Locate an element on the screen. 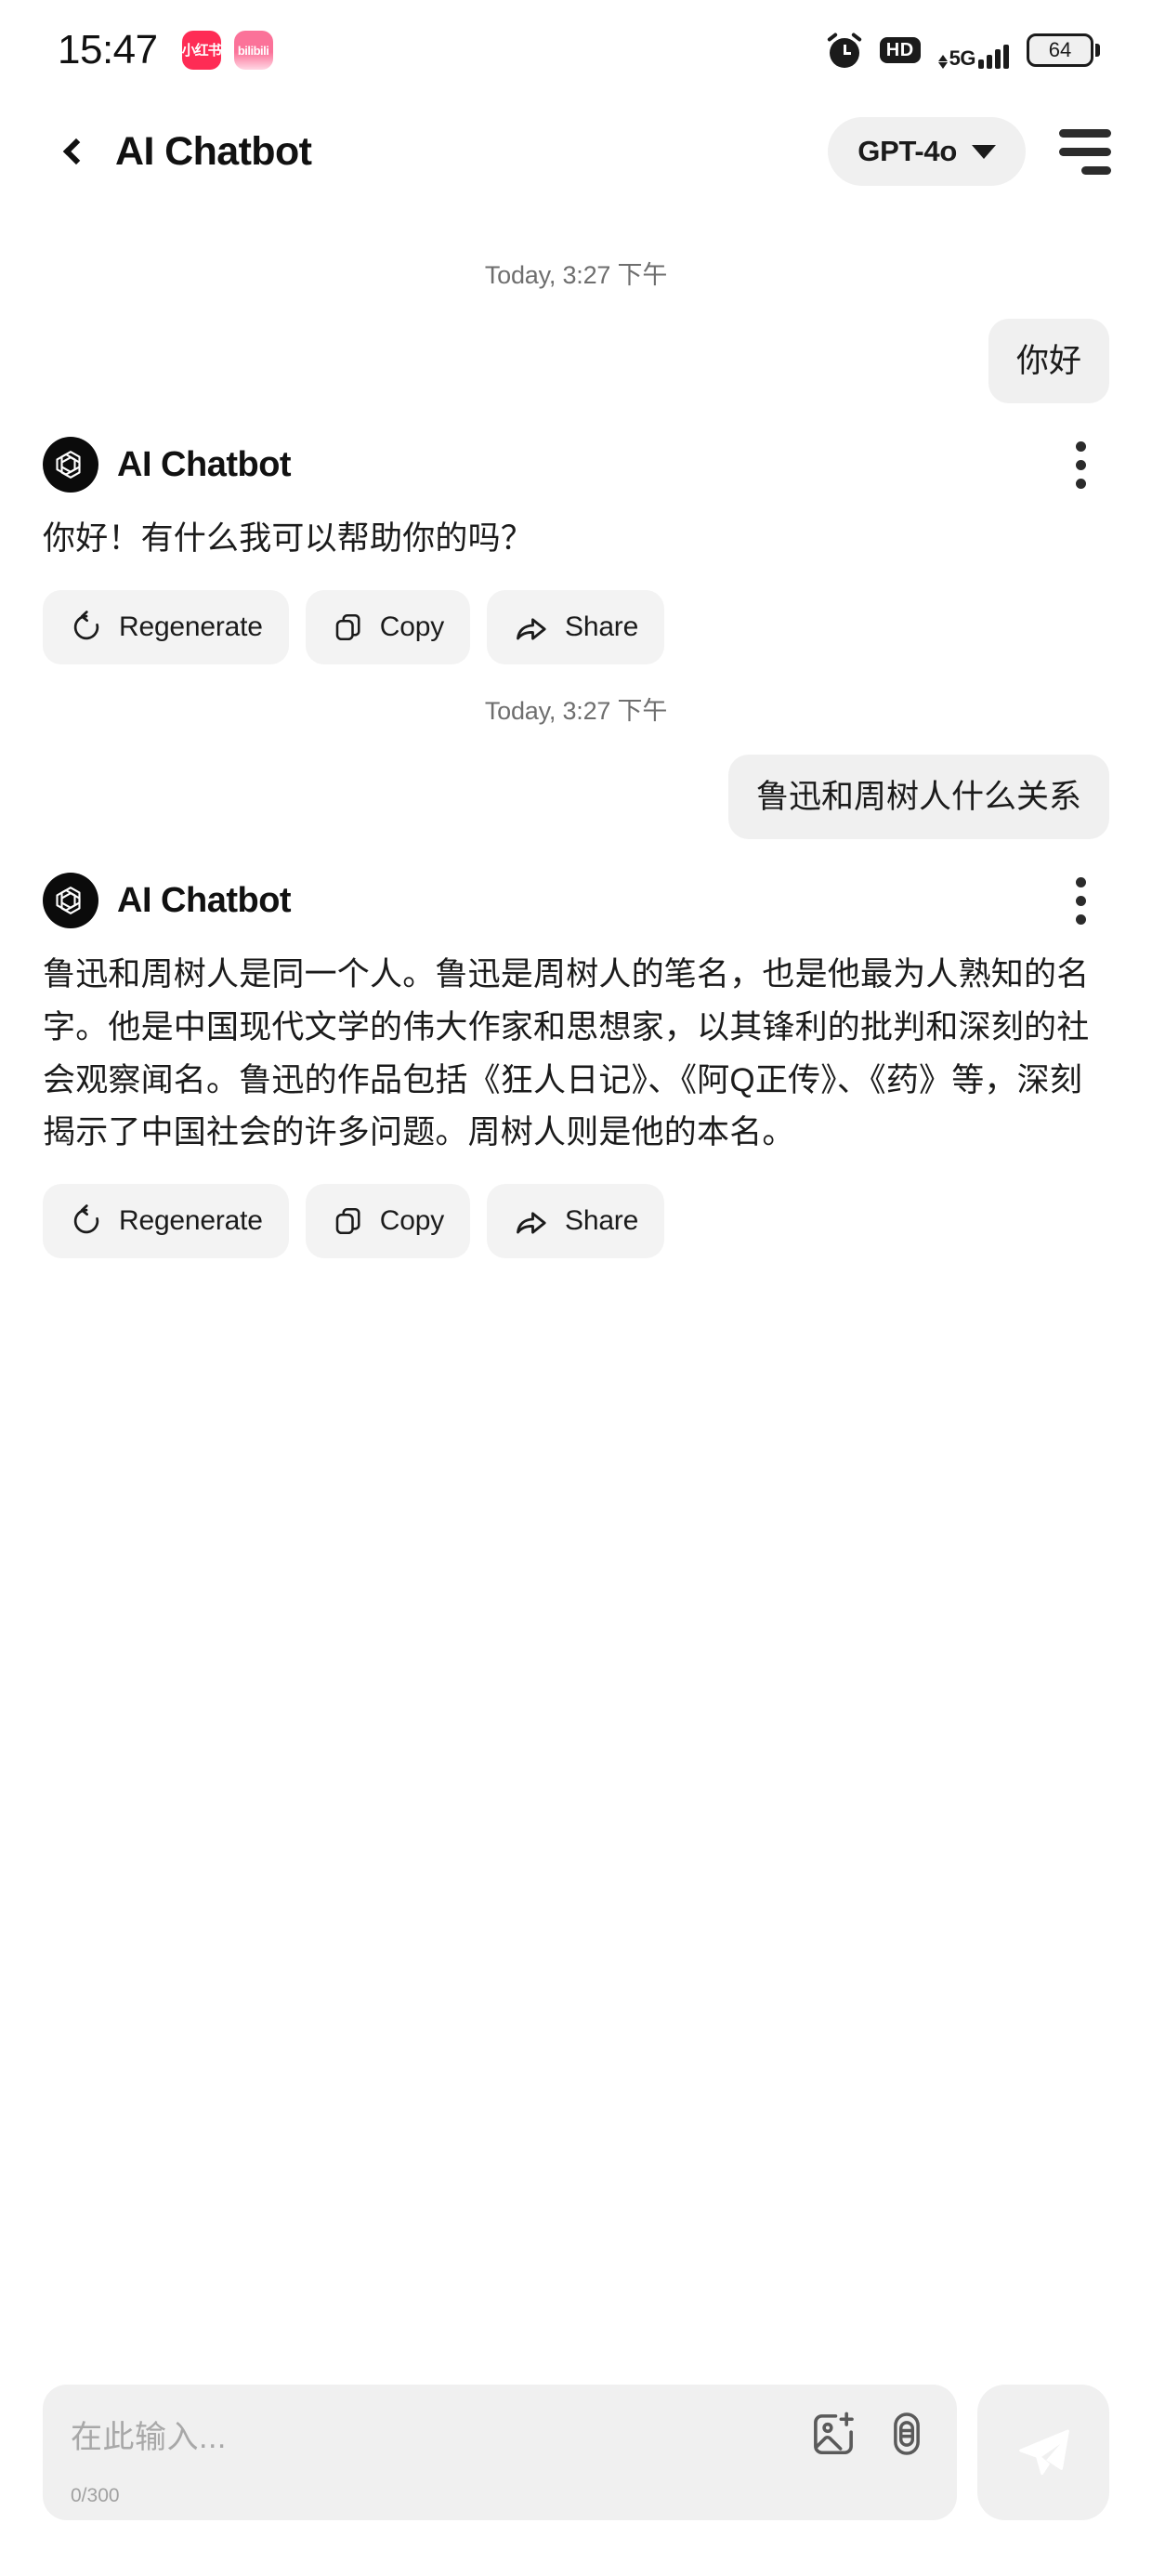 The width and height of the screenshot is (1152, 2576). composer-input-area: 在此输入... 0/300 is located at coordinates (500, 2452).